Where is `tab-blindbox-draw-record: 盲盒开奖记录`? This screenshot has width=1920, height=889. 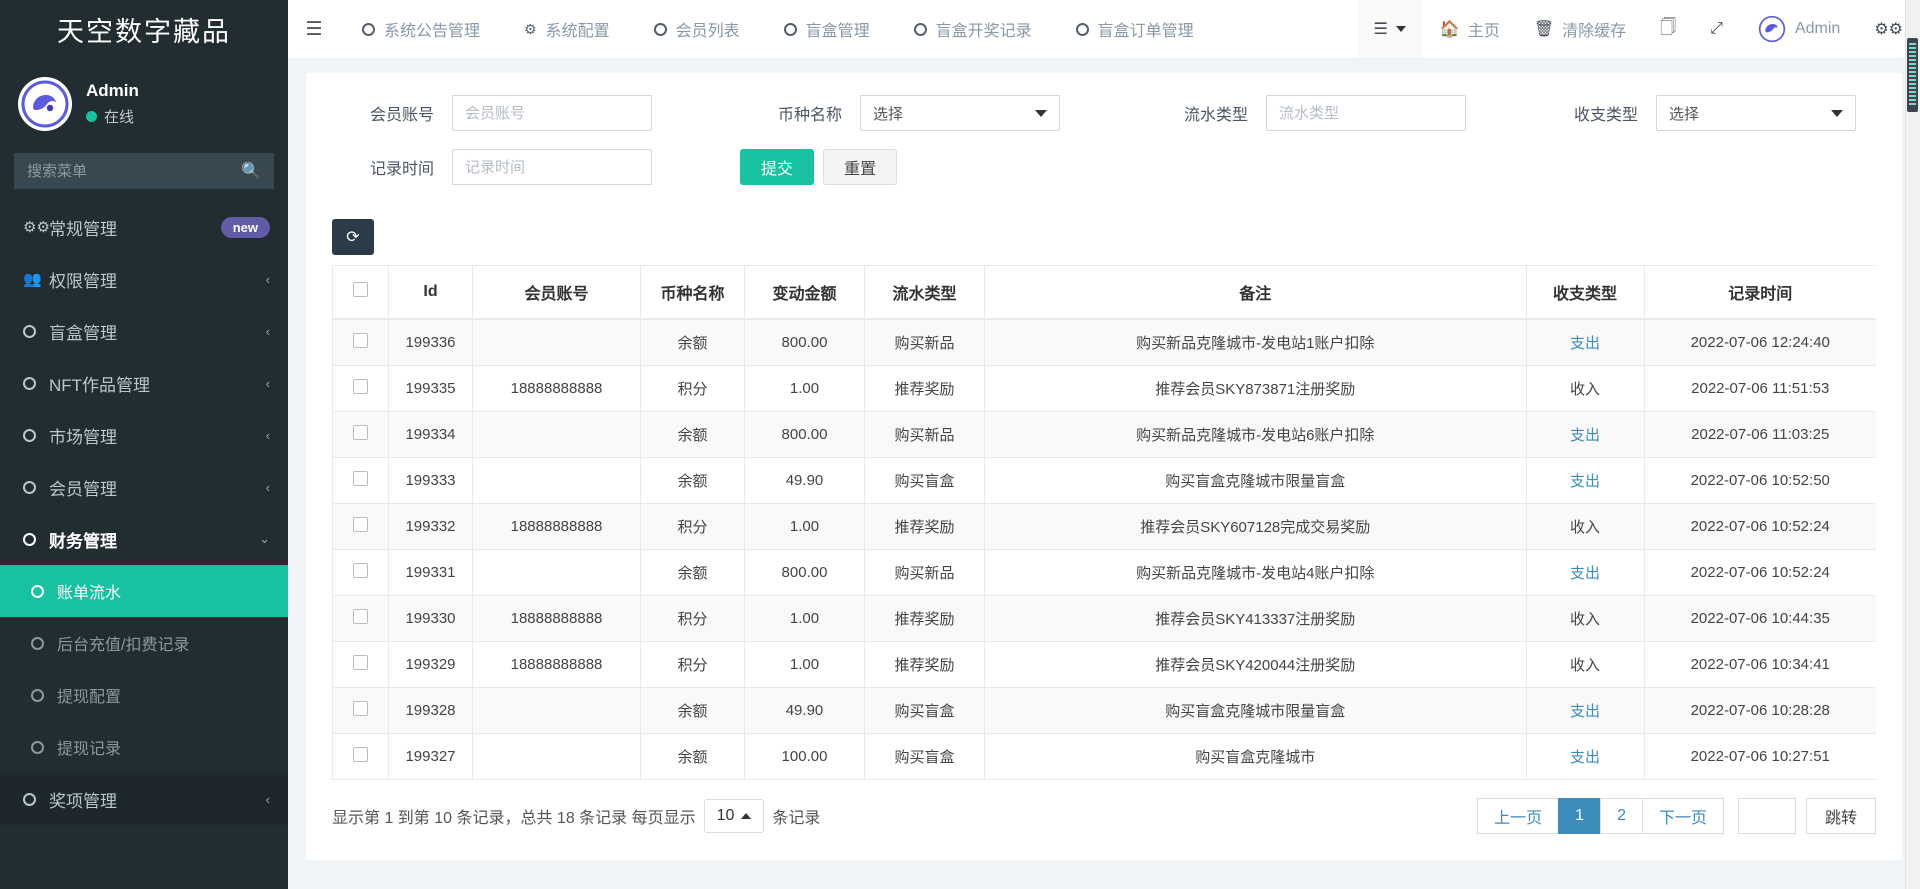
tab-blindbox-draw-record: 盲盒开奖记录 is located at coordinates (973, 29).